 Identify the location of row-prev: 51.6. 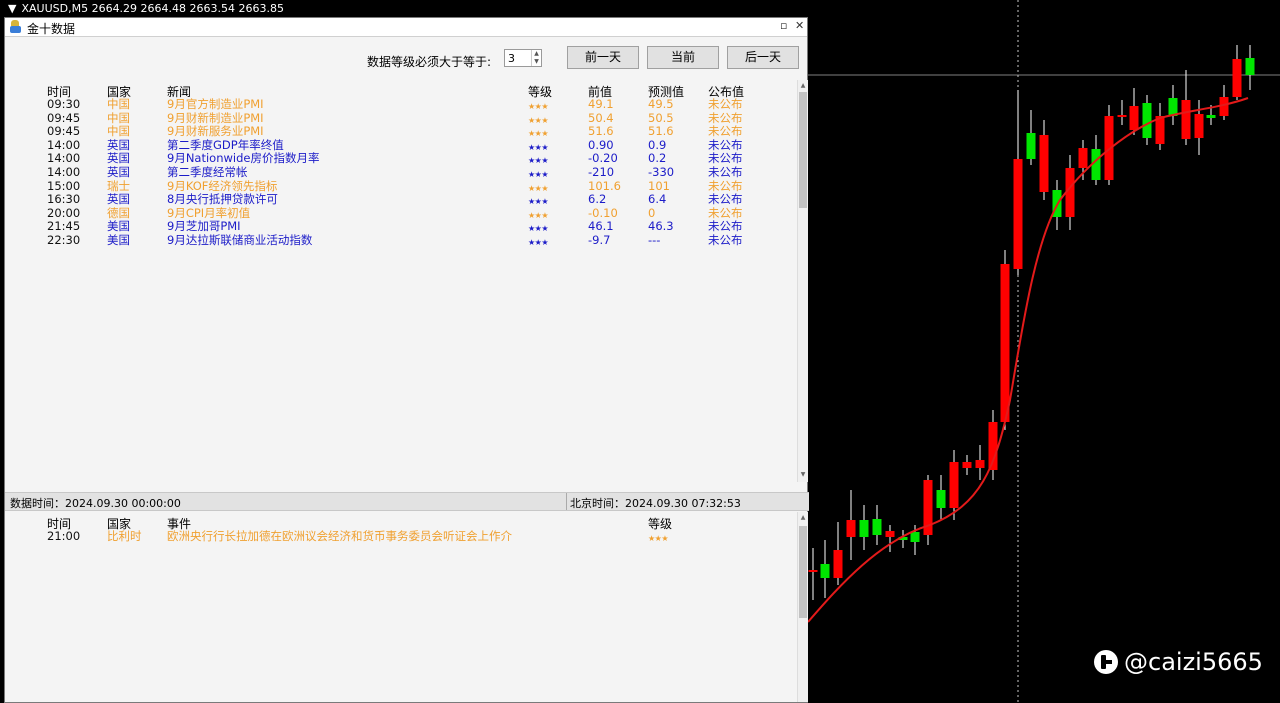
(601, 131).